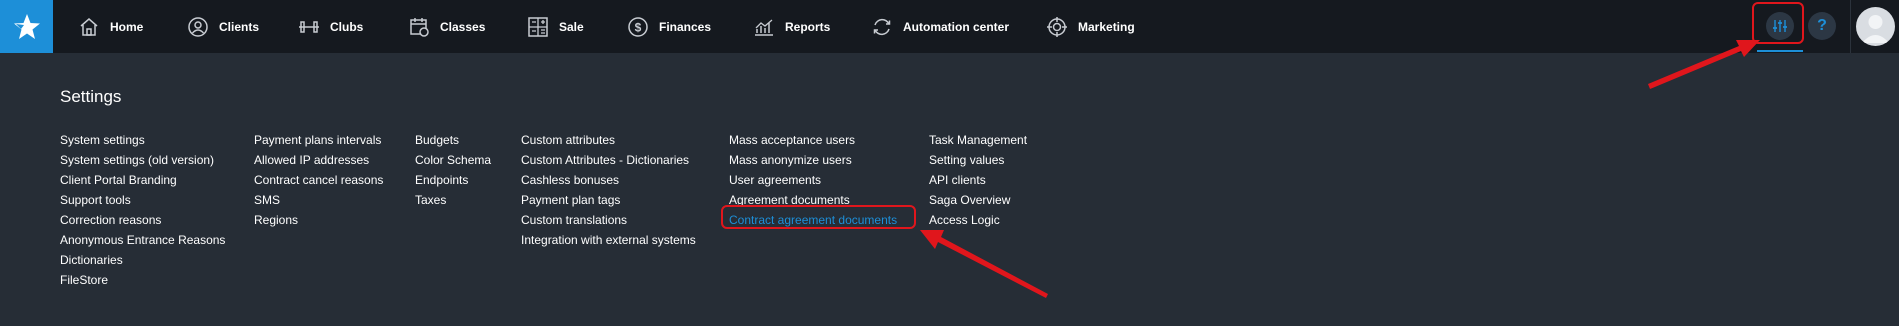 The height and width of the screenshot is (326, 1899). What do you see at coordinates (1850, 26) in the screenshot?
I see `toolbar-divider` at bounding box center [1850, 26].